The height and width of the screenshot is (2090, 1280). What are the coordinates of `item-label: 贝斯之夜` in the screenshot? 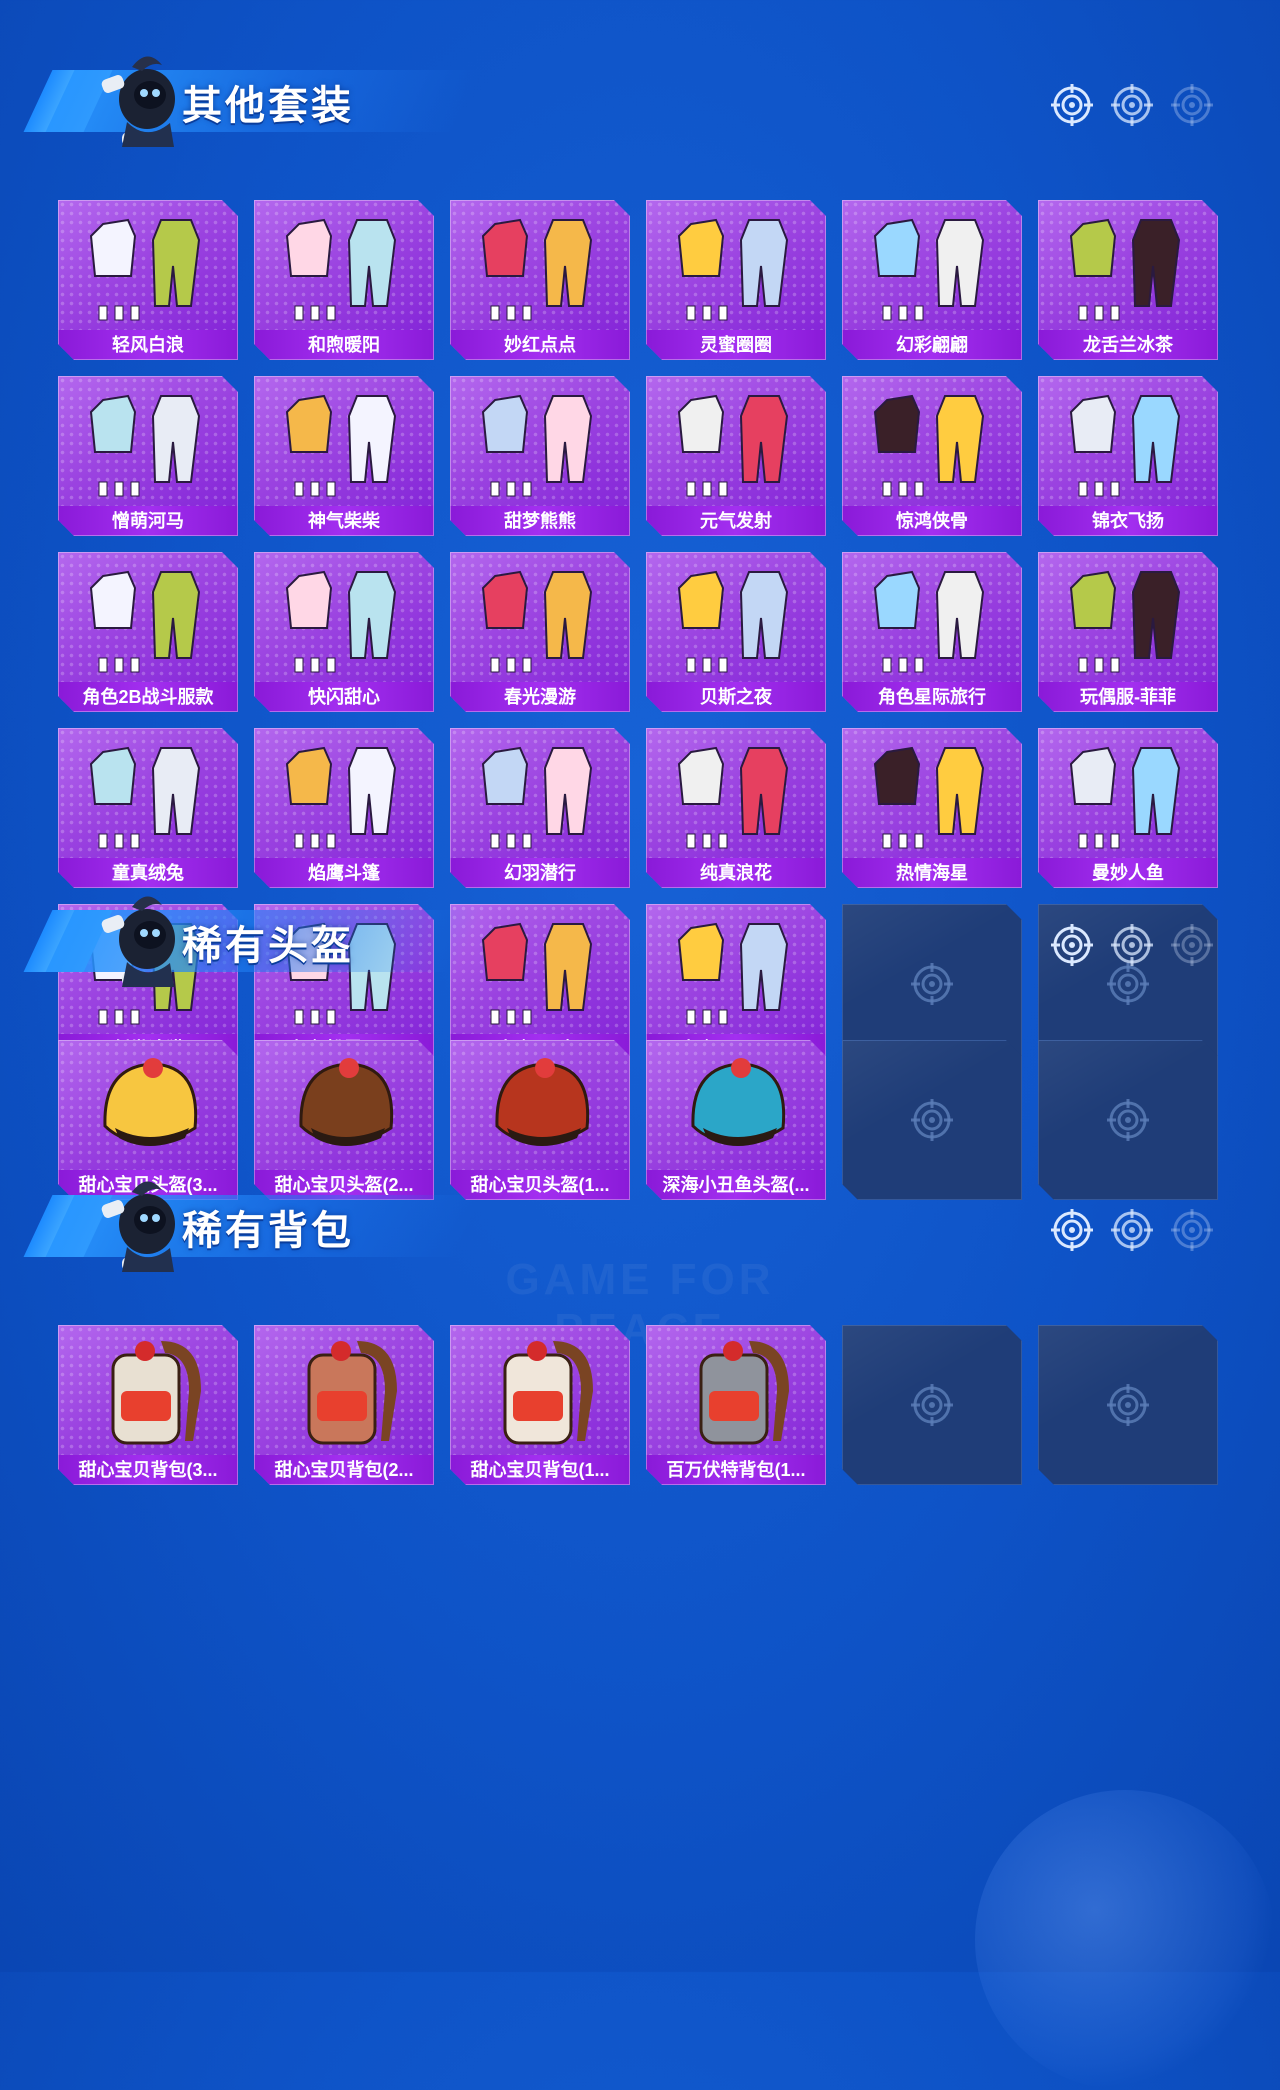 It's located at (736, 697).